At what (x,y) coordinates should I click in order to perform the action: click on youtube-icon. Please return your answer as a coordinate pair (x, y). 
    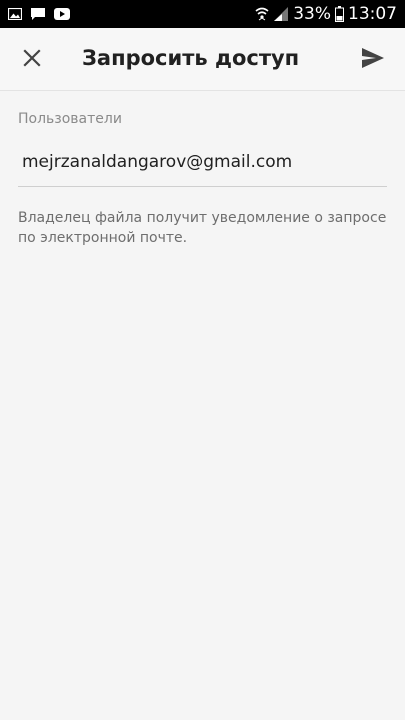
    Looking at the image, I should click on (62, 14).